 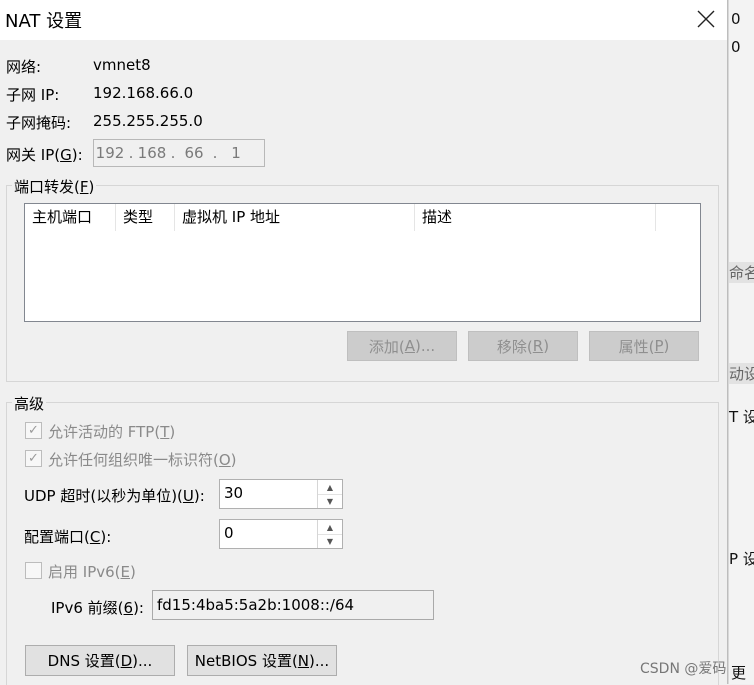 What do you see at coordinates (70, 217) in the screenshot?
I see `column-header-host-port: 主机端口` at bounding box center [70, 217].